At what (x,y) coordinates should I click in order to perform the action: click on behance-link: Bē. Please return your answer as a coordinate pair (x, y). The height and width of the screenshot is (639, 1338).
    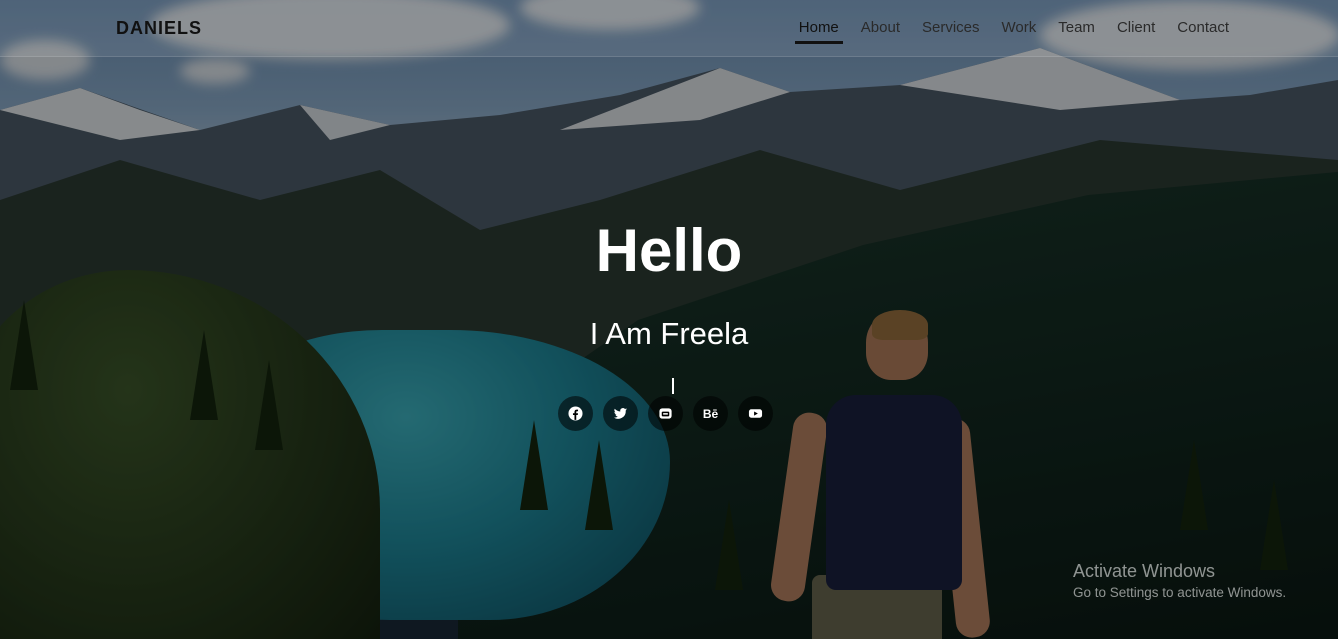
    Looking at the image, I should click on (710, 413).